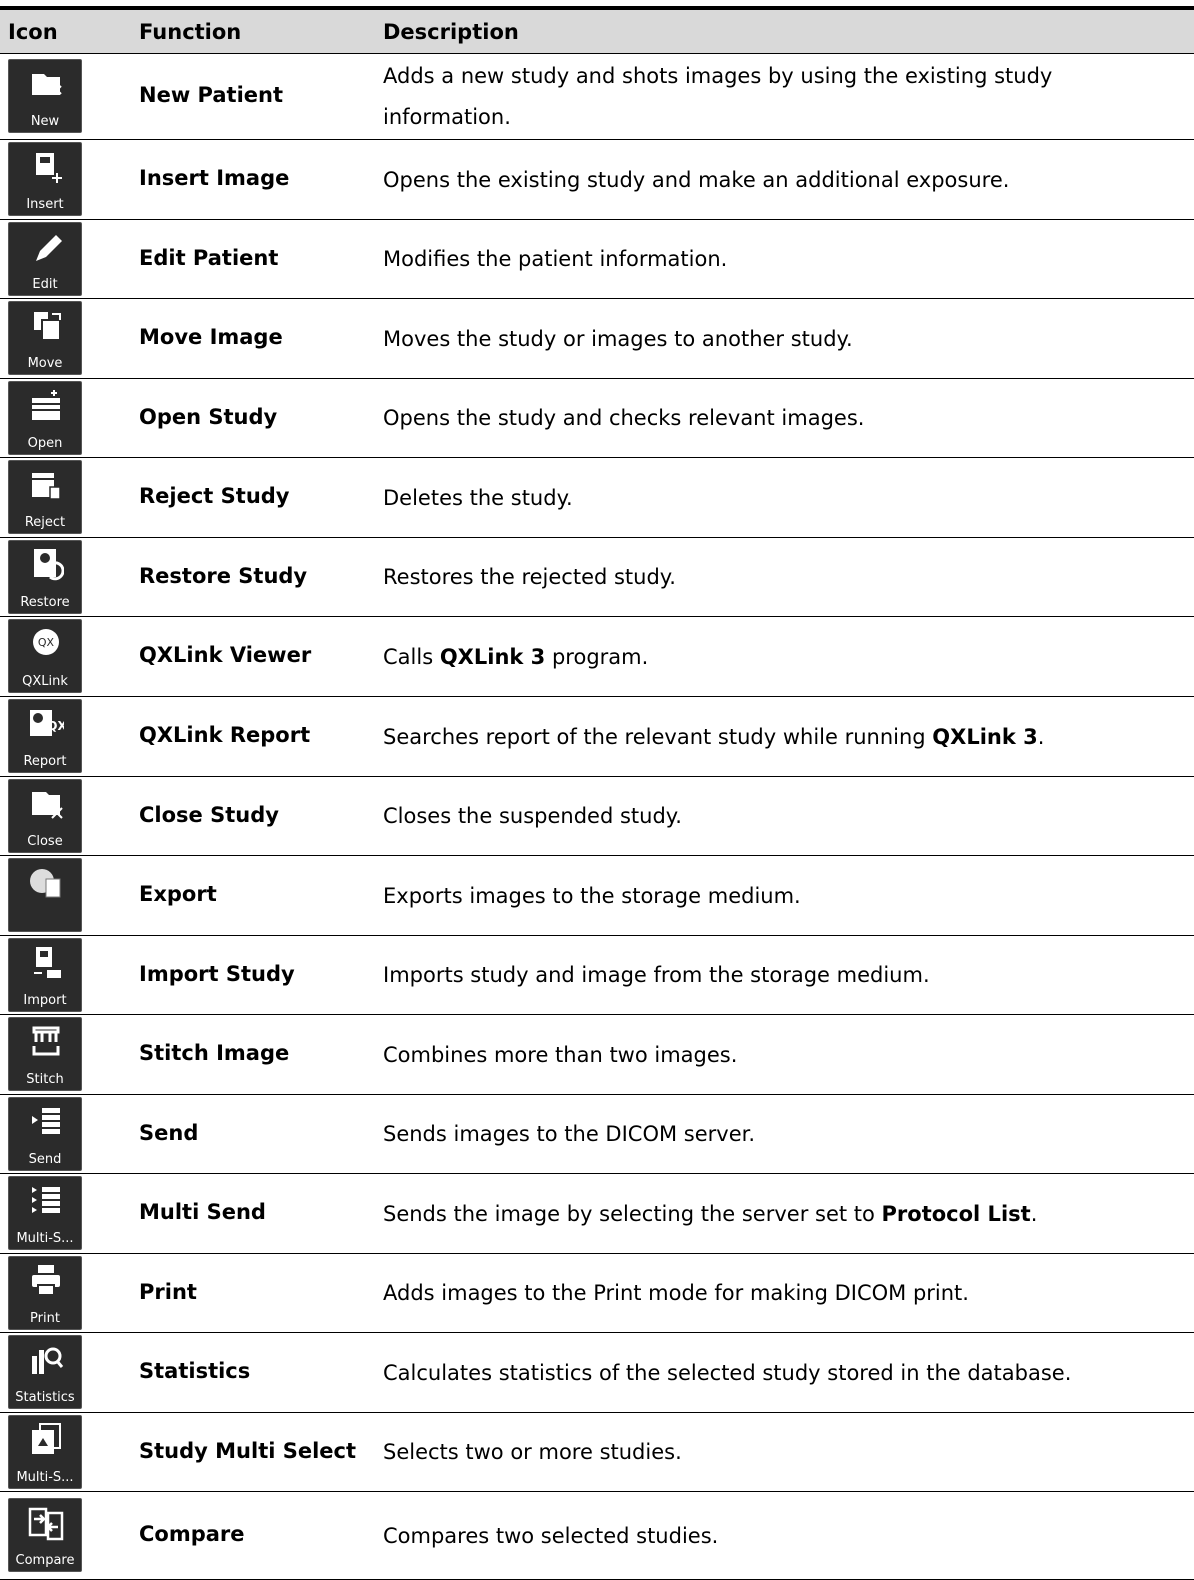  I want to click on qxlink-viewer-icon: QX QXLink, so click(45, 656).